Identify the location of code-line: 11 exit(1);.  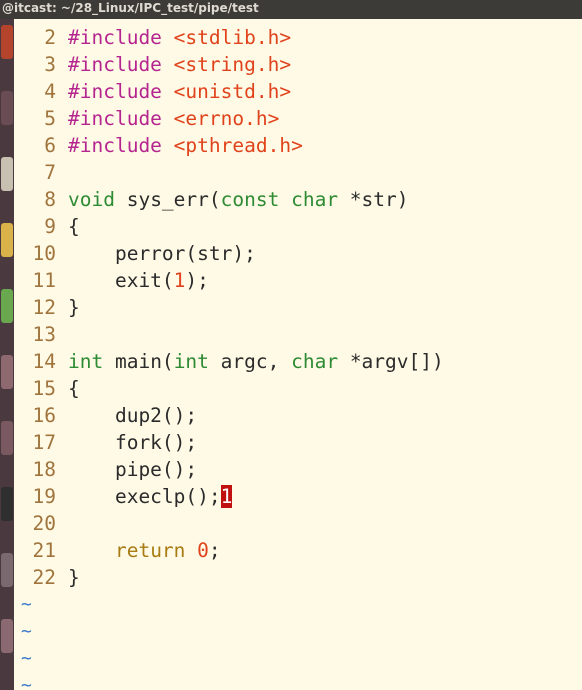
(111, 280).